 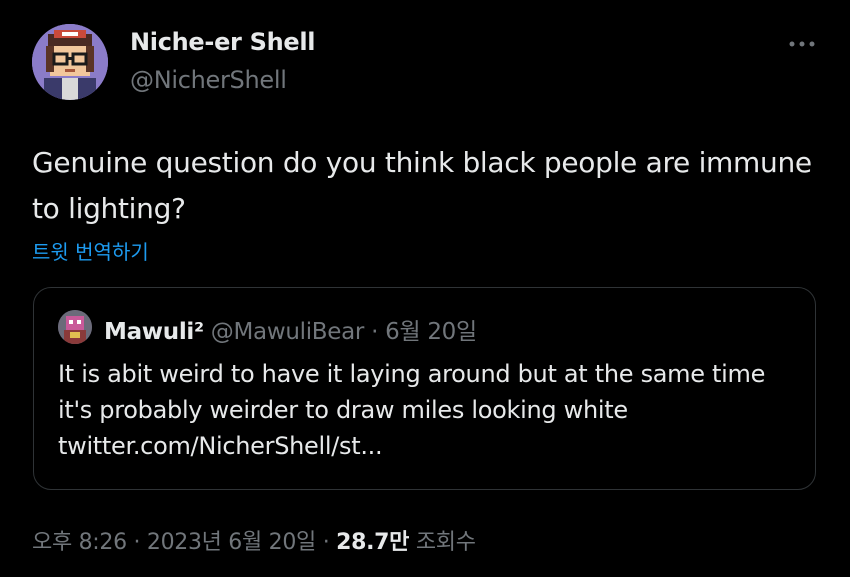 What do you see at coordinates (223, 42) in the screenshot?
I see `author-display-name: Niche-er Shell` at bounding box center [223, 42].